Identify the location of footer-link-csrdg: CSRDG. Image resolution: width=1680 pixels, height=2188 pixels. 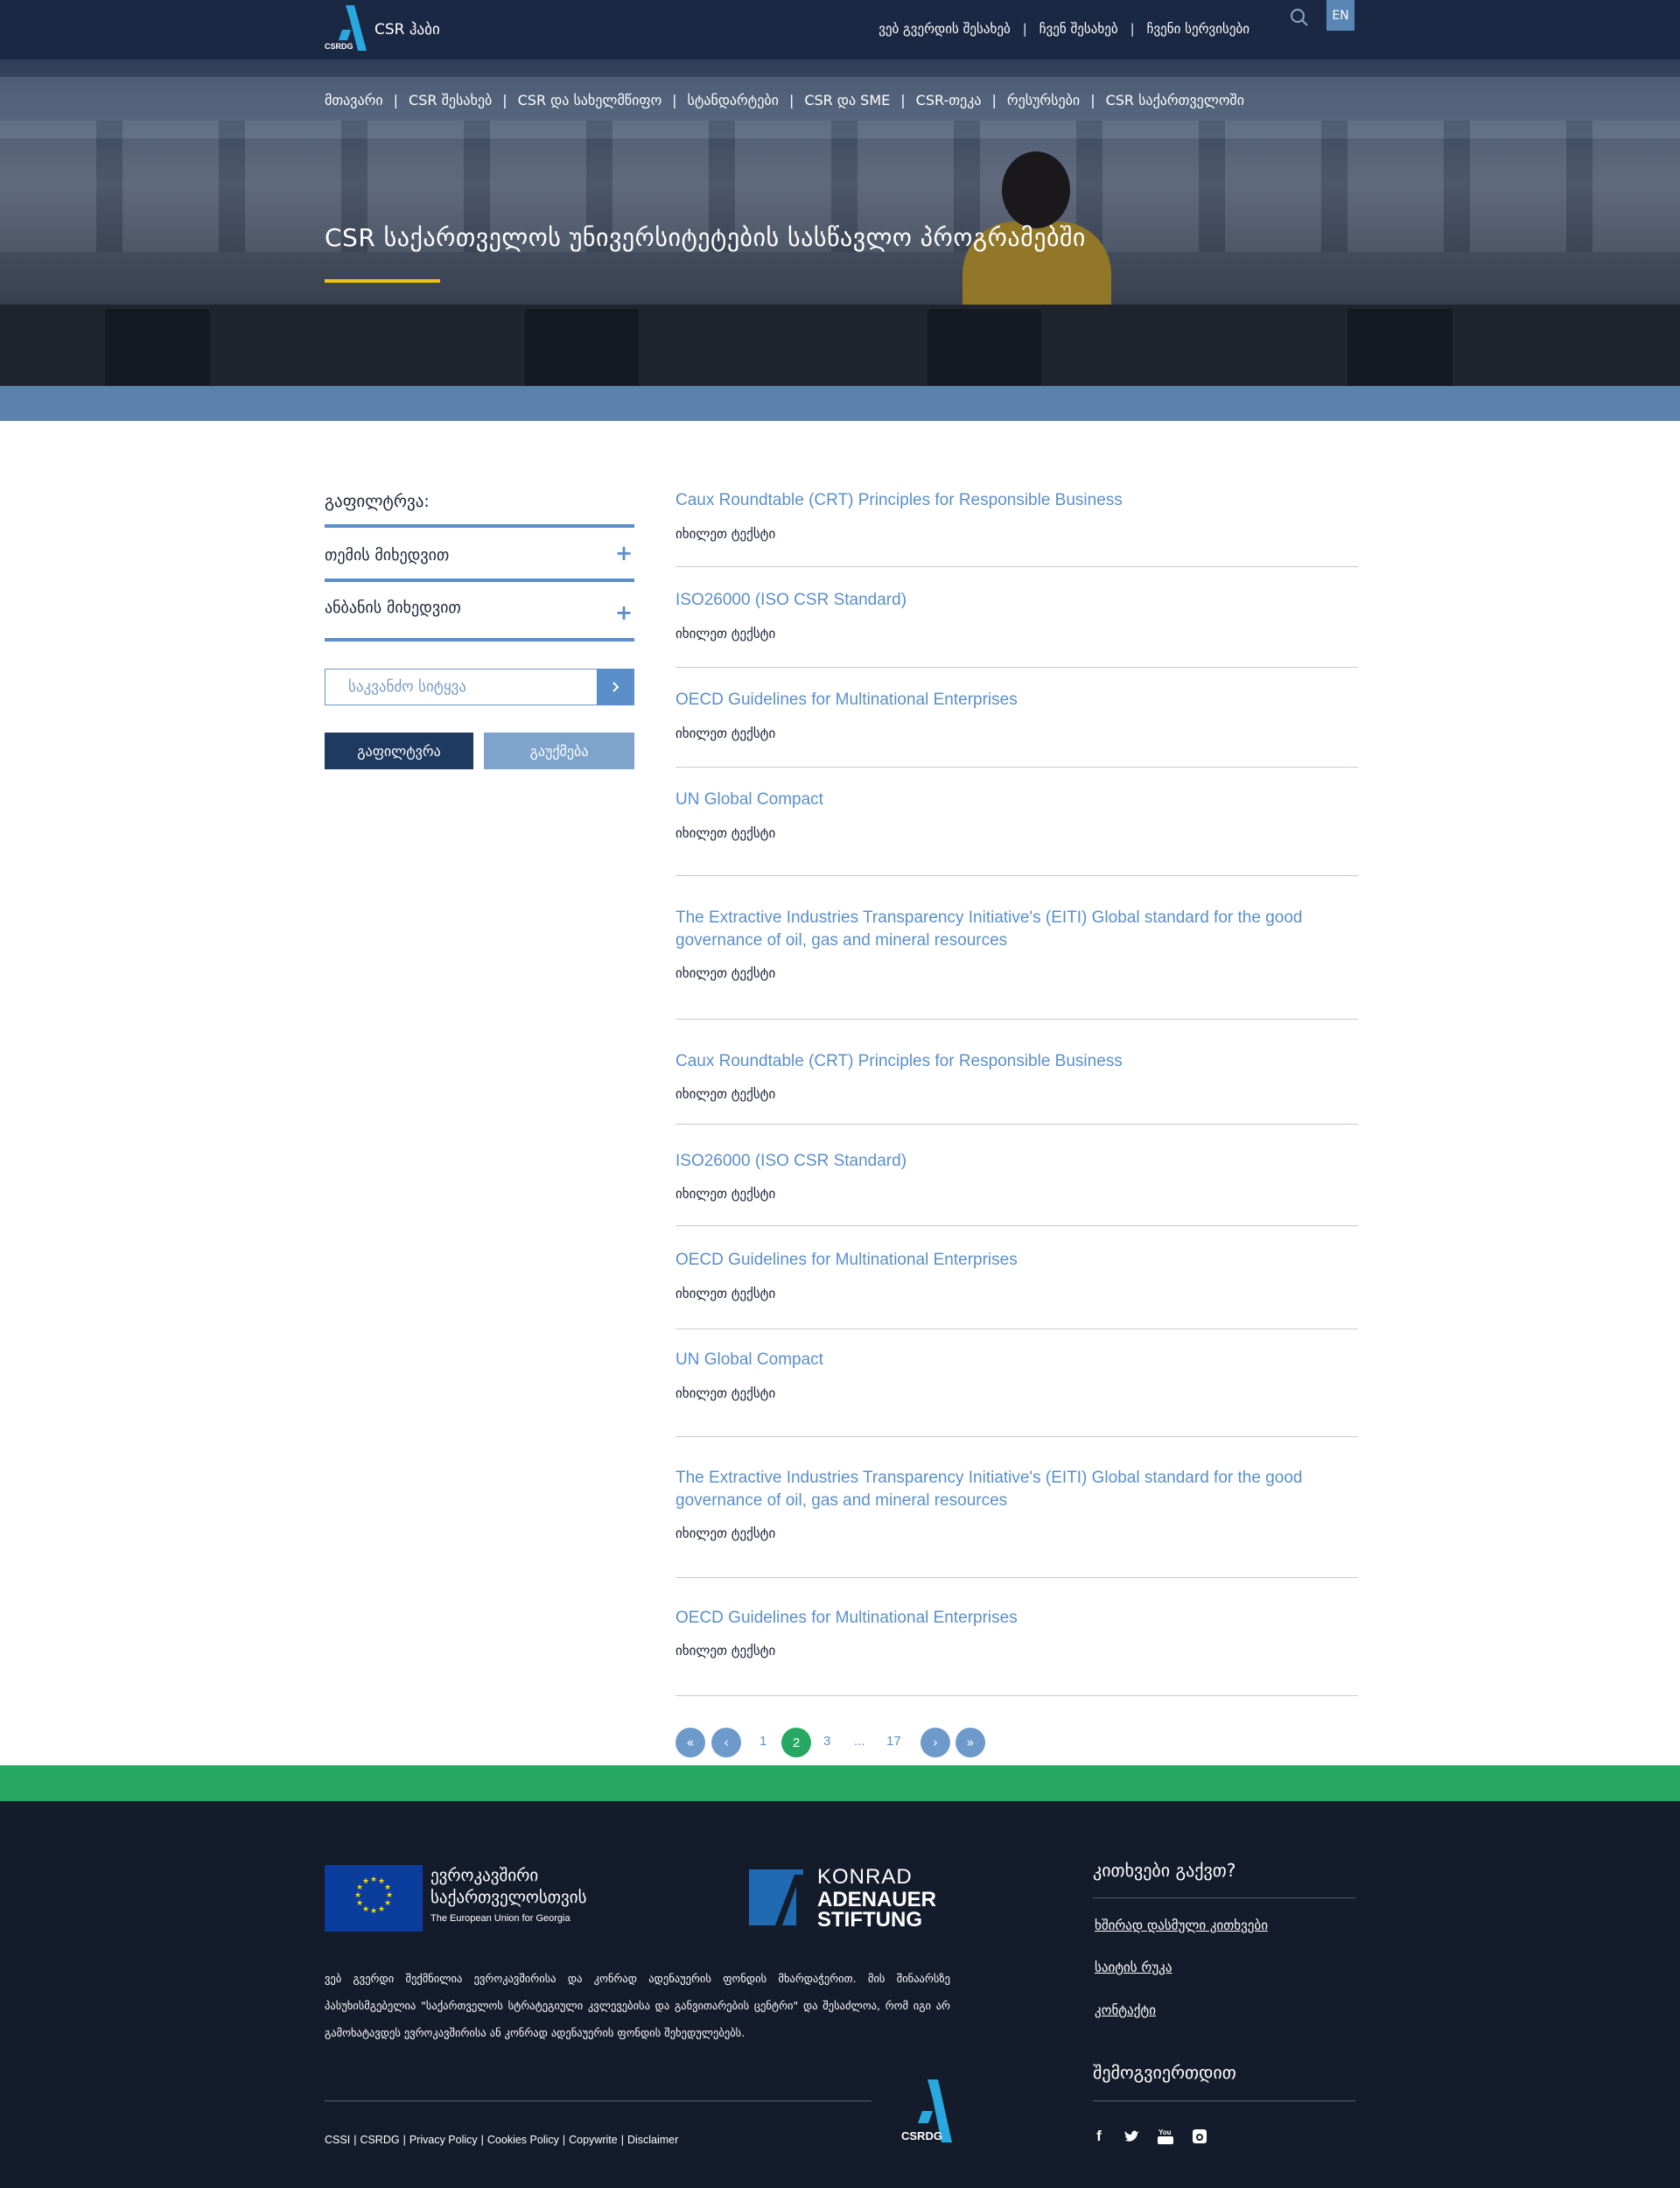
(379, 2140).